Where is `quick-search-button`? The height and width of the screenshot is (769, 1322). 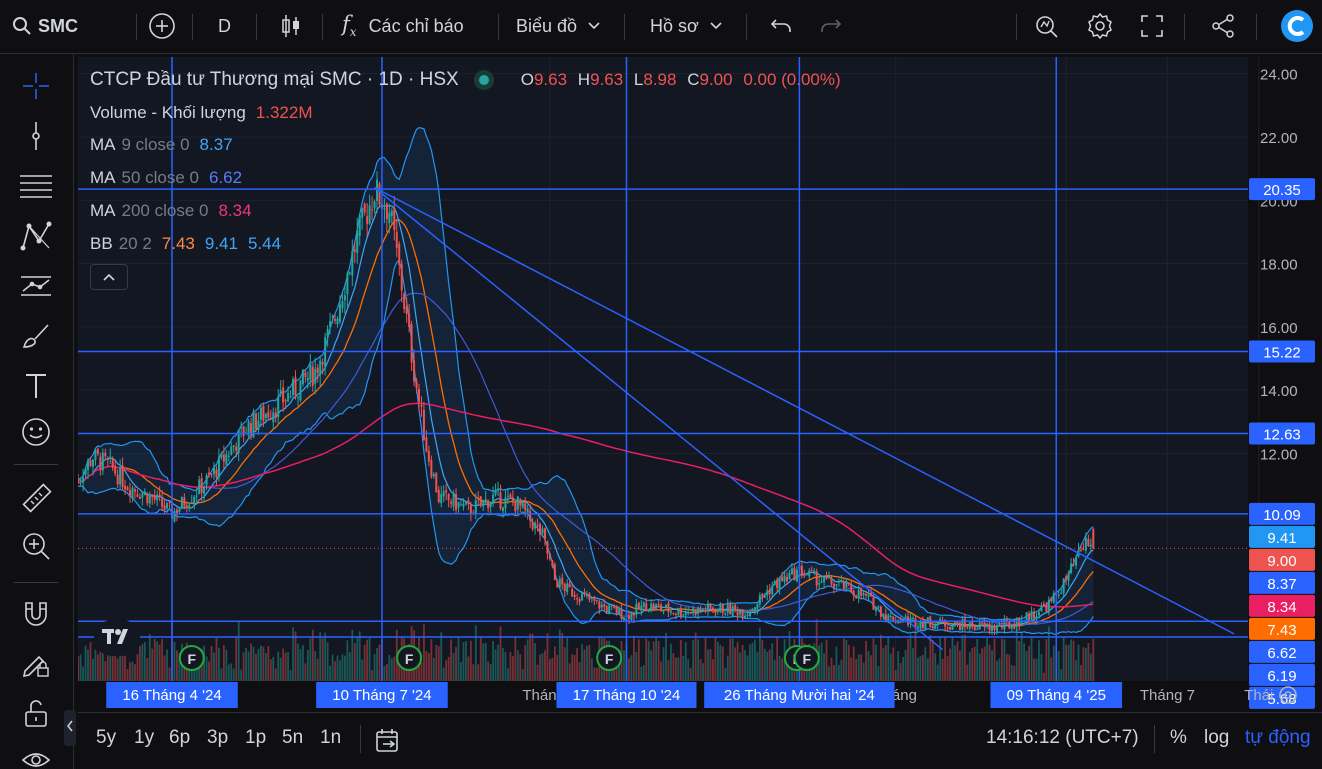
quick-search-button is located at coordinates (1047, 26).